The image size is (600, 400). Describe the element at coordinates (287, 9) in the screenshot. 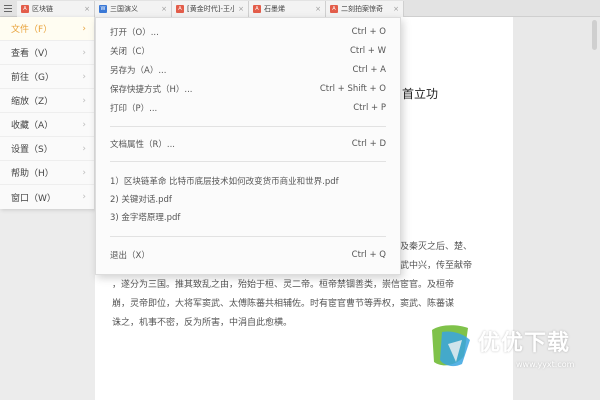

I see `tab-document: A 石墨烯 ×` at that location.